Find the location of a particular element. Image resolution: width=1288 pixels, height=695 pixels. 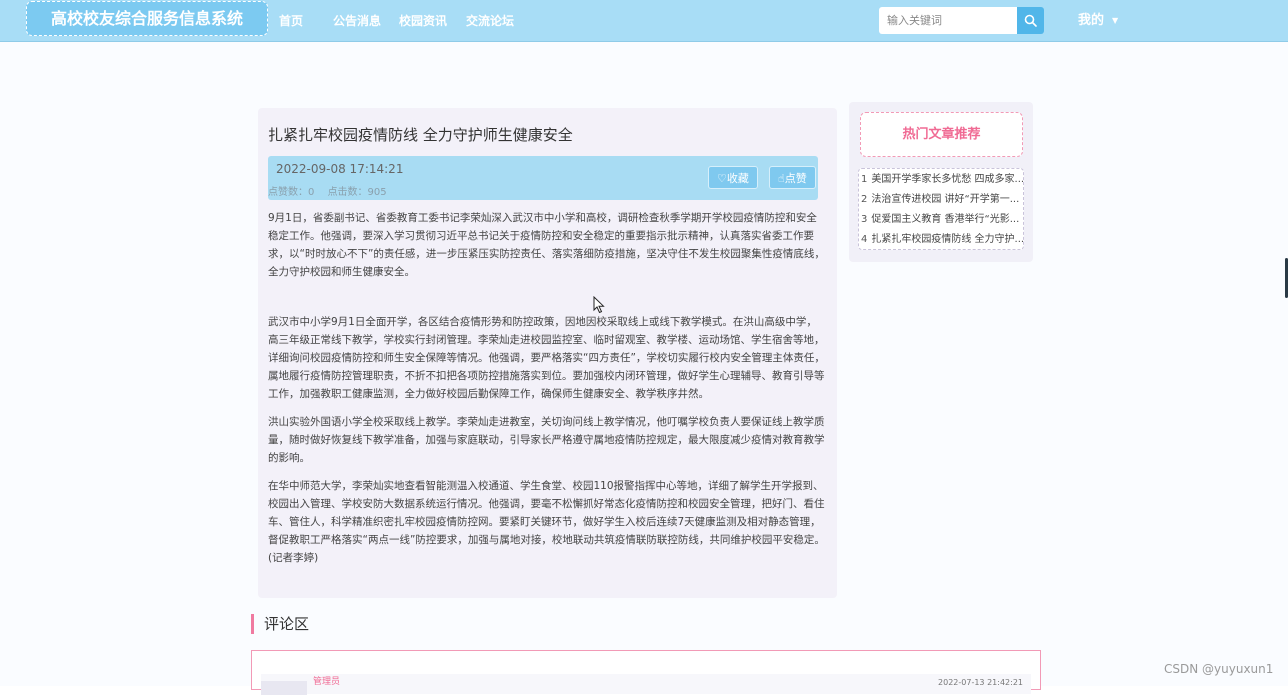

heart-icon: ♡ is located at coordinates (722, 178).